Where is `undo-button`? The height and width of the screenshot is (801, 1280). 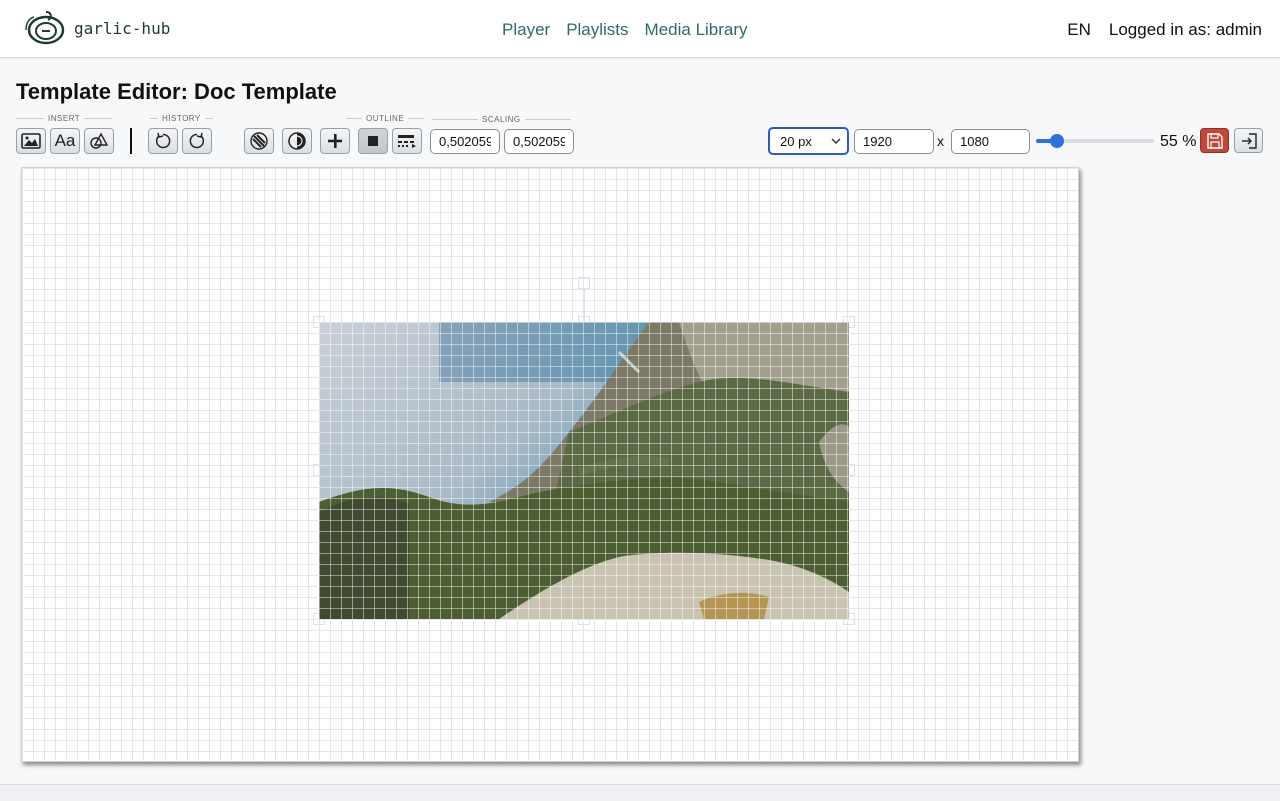 undo-button is located at coordinates (163, 141).